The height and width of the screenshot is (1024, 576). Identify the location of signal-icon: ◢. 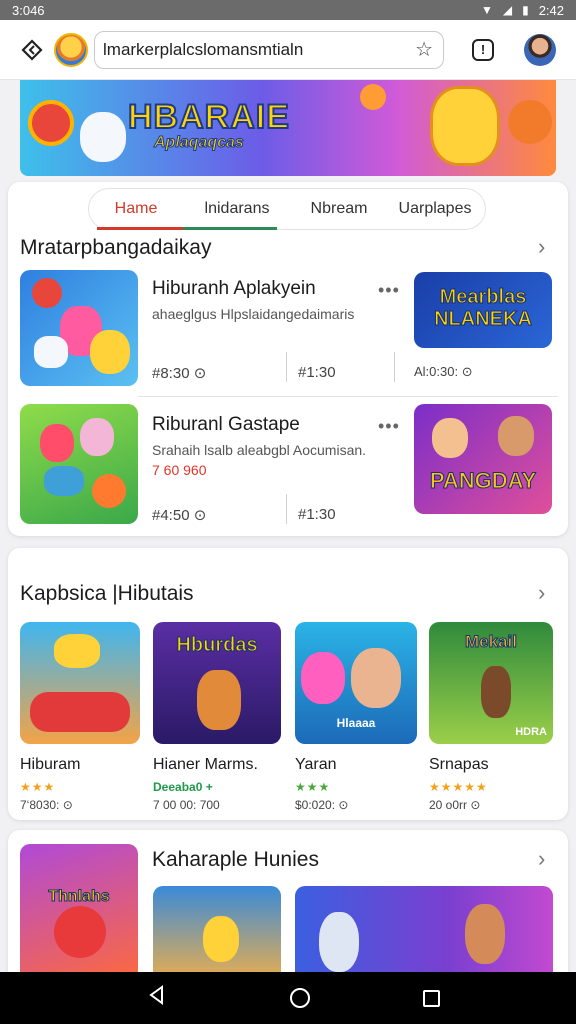
(507, 10).